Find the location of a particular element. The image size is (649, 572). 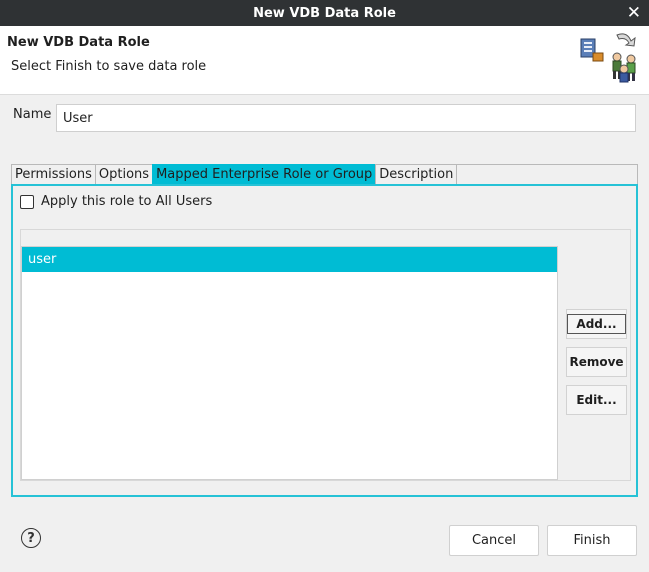

apply-to-all-users-label: Apply this role to All Users is located at coordinates (127, 201).